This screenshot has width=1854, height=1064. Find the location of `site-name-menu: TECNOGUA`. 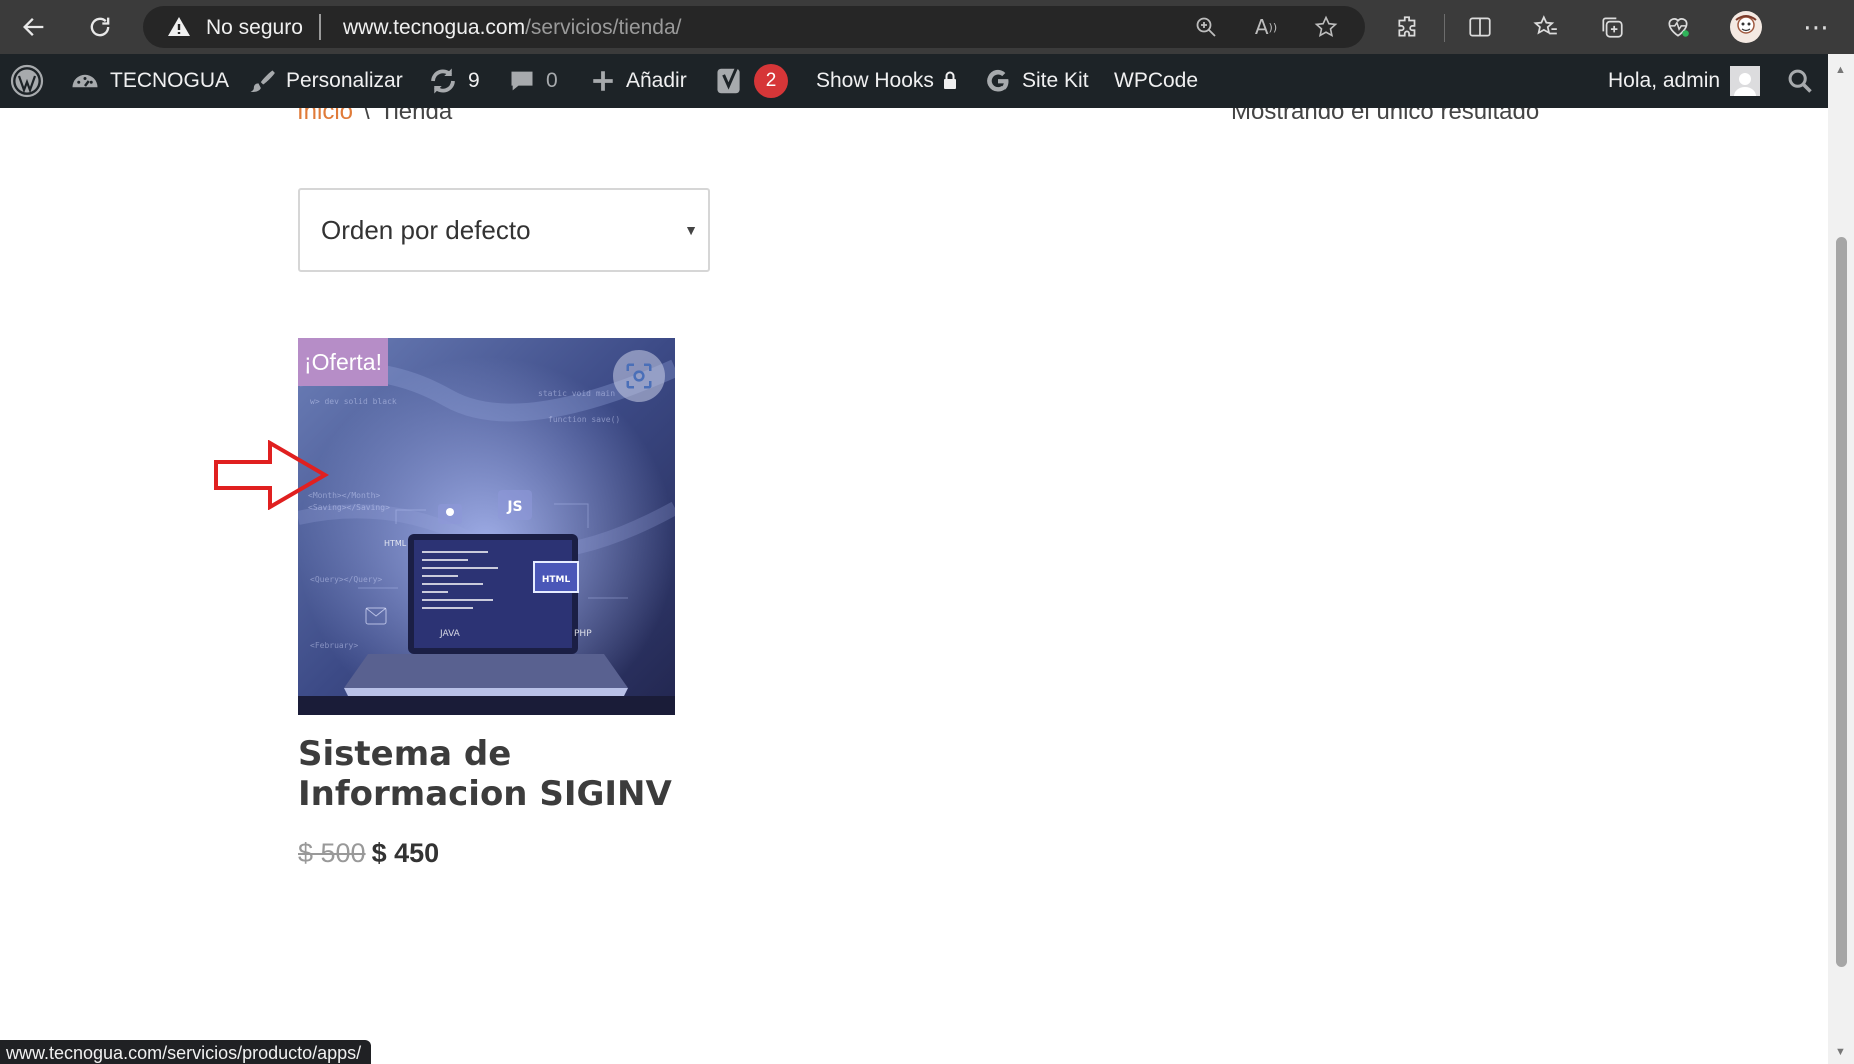

site-name-menu: TECNOGUA is located at coordinates (149, 81).